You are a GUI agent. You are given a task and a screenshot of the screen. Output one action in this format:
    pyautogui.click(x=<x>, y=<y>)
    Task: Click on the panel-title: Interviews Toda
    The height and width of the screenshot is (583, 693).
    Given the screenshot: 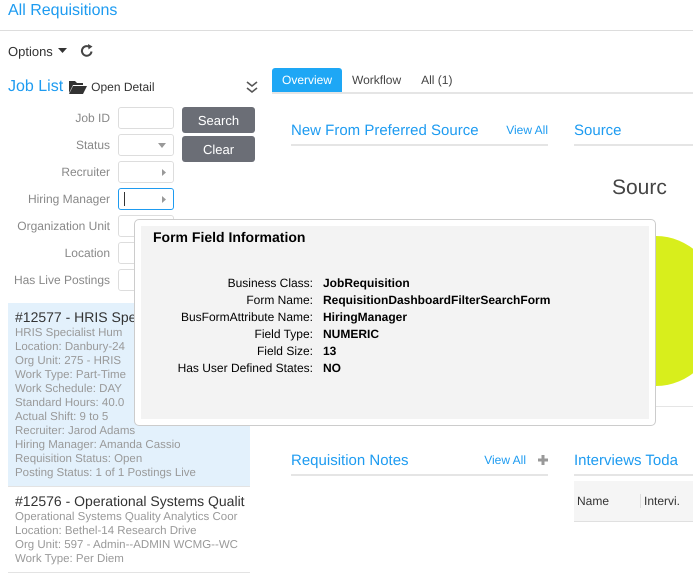 What is the action you would take?
    pyautogui.click(x=626, y=460)
    